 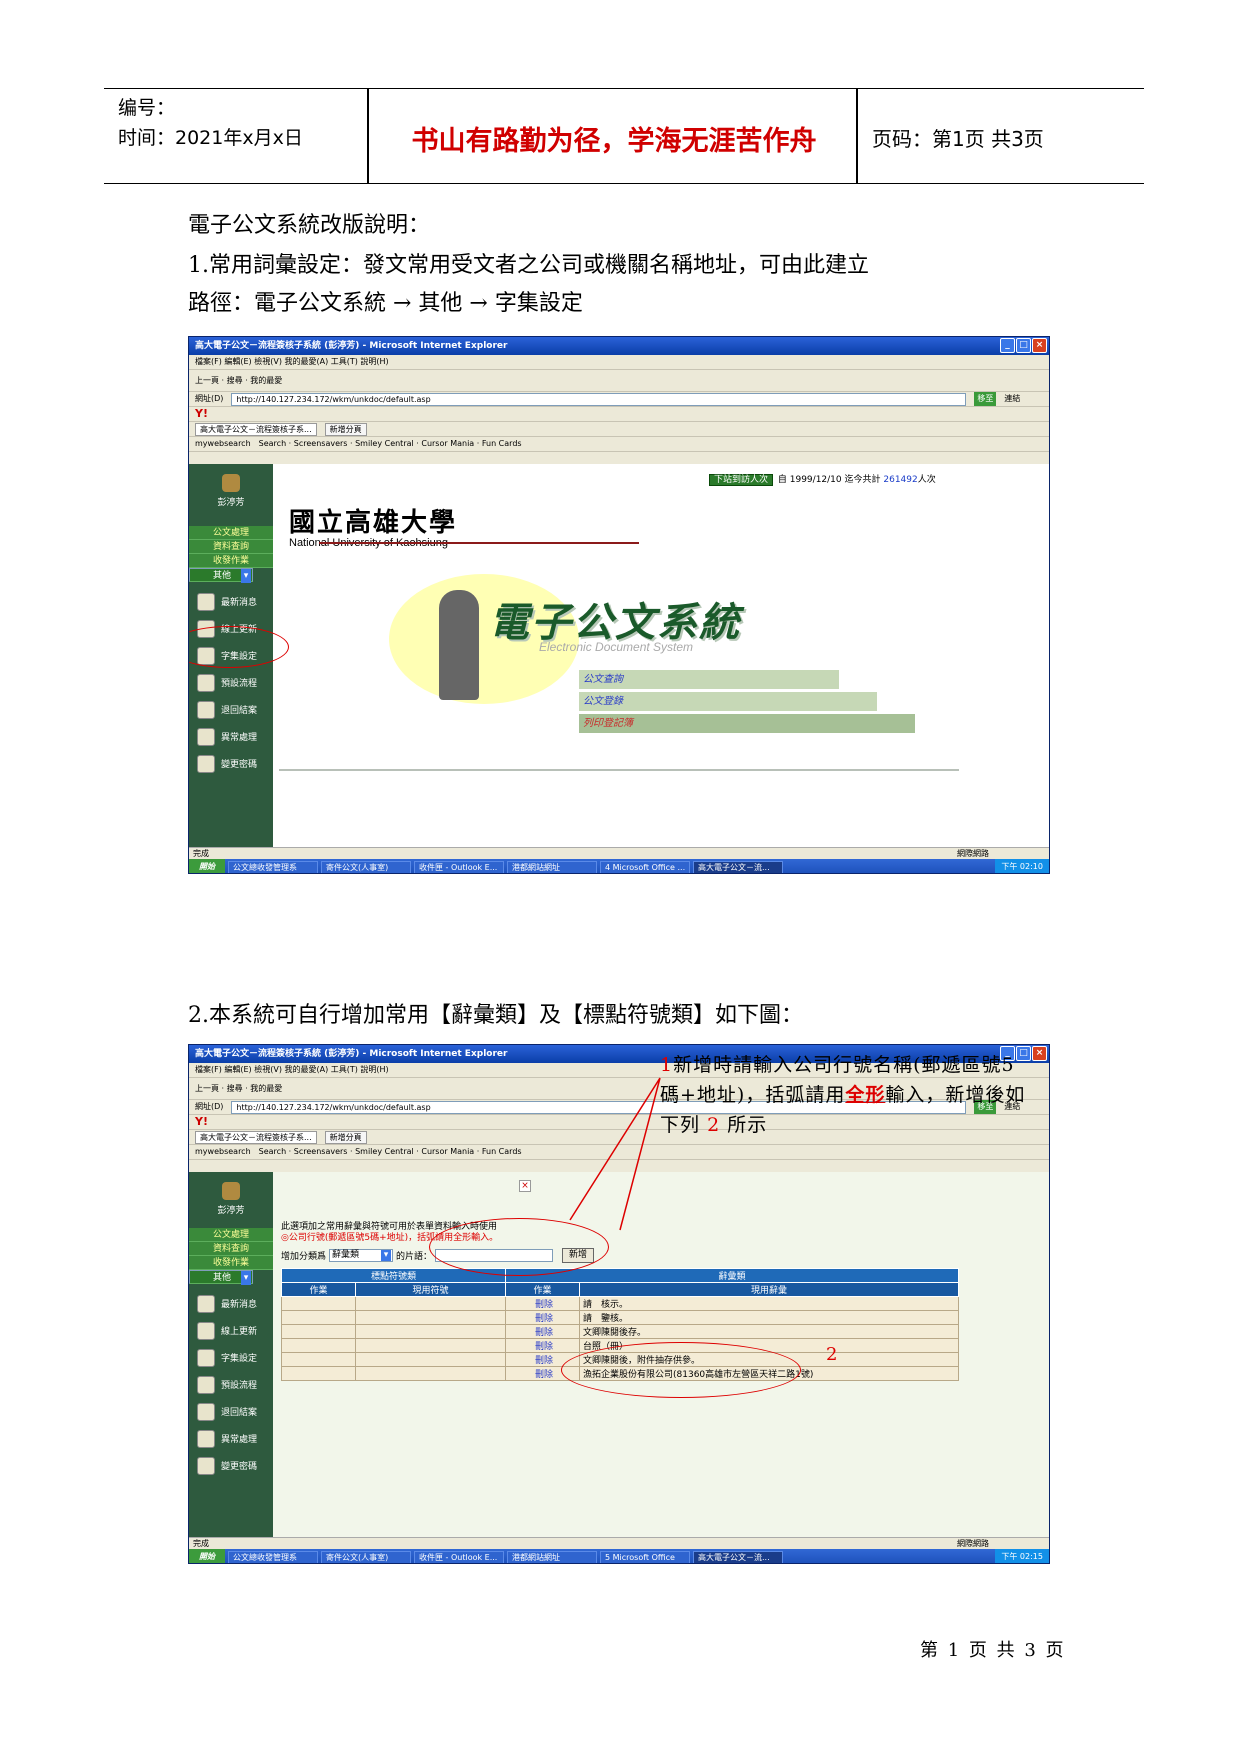 What do you see at coordinates (753, 1095) in the screenshot?
I see `annotation-line2a: 碼+地址)，括弧請用` at bounding box center [753, 1095].